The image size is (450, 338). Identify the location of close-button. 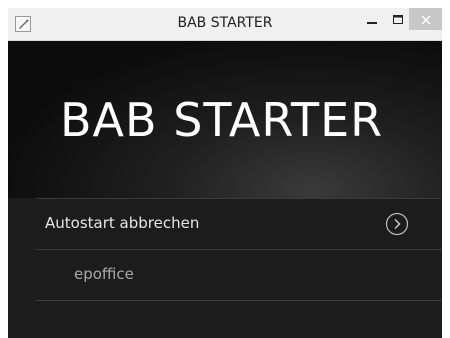
(425, 19).